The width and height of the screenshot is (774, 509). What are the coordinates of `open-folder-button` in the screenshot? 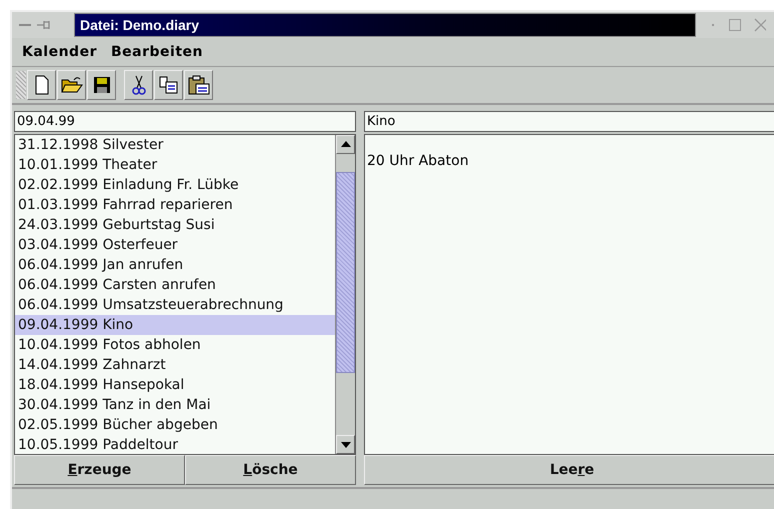 It's located at (71, 85).